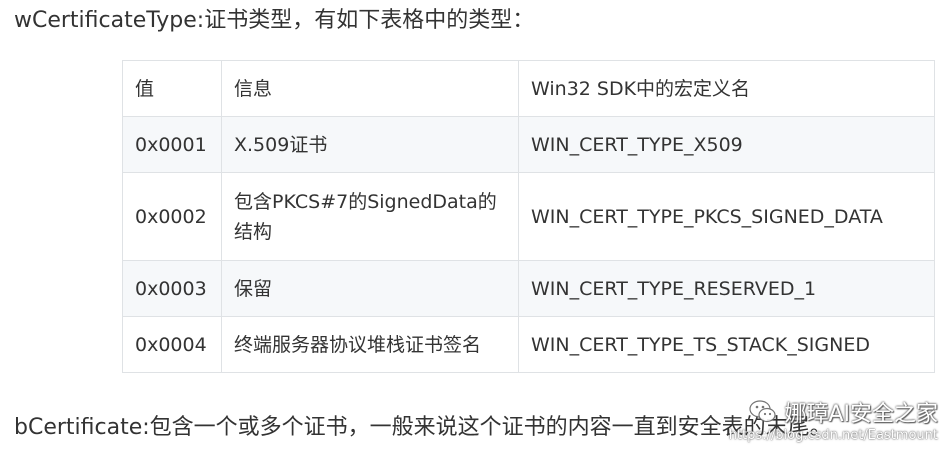 The height and width of the screenshot is (454, 946). I want to click on cell-value: 0x0003, so click(172, 288).